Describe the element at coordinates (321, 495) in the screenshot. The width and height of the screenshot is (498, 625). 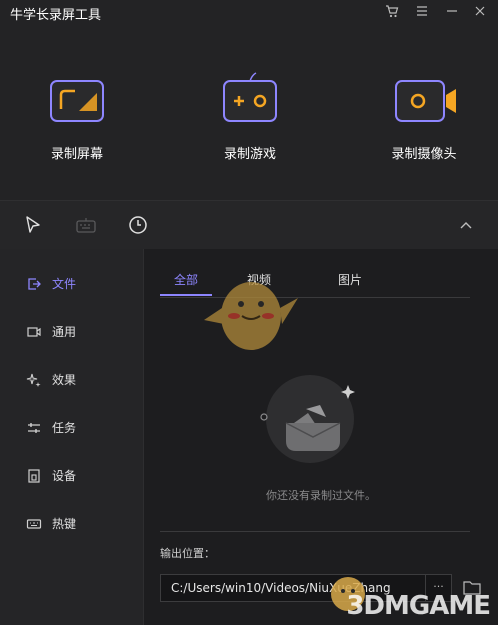
I see `empty-state-text: 你还没有录制过文件。` at that location.